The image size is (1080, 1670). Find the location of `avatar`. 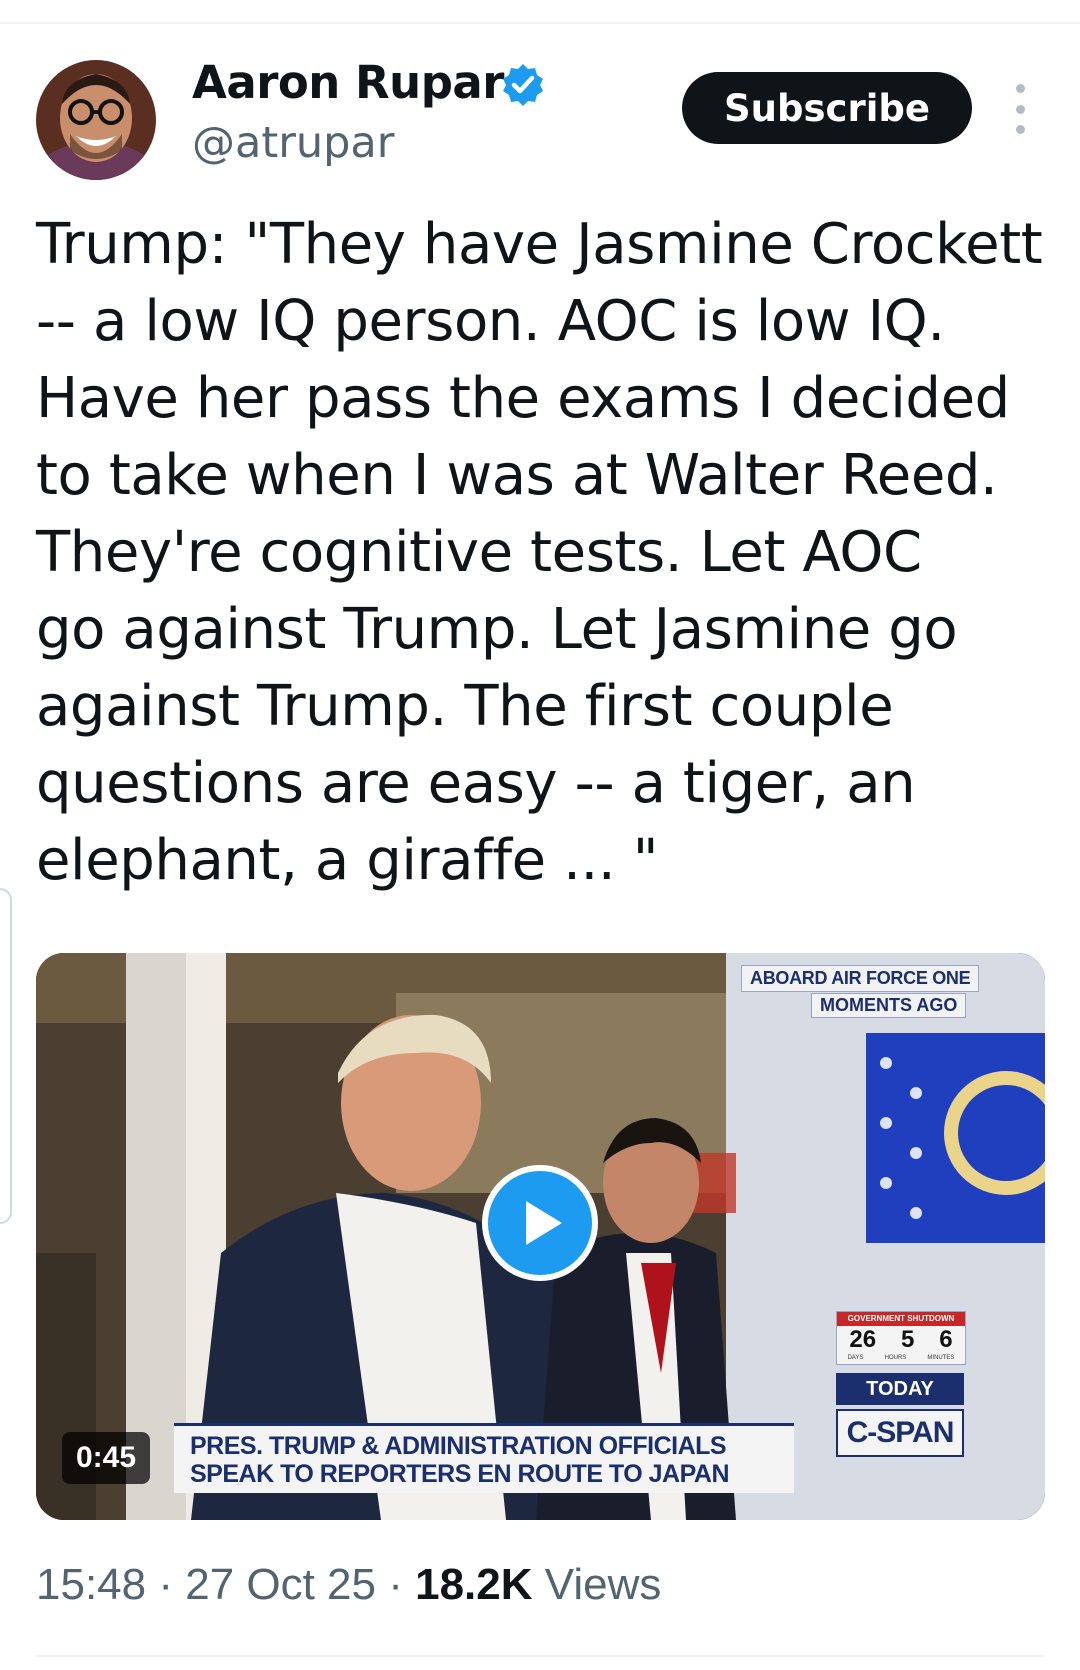

avatar is located at coordinates (96, 120).